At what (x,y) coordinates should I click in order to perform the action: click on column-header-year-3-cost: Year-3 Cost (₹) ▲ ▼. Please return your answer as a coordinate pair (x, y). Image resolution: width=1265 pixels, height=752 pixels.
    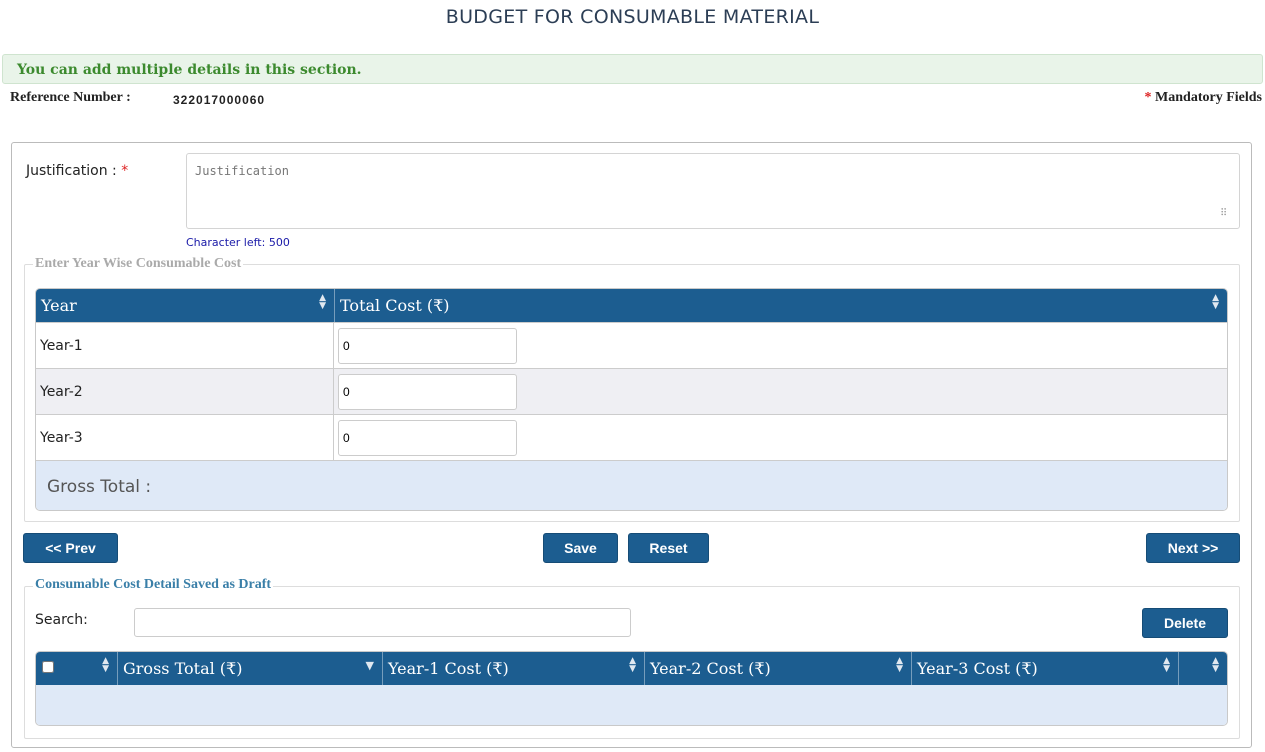
    Looking at the image, I should click on (1045, 668).